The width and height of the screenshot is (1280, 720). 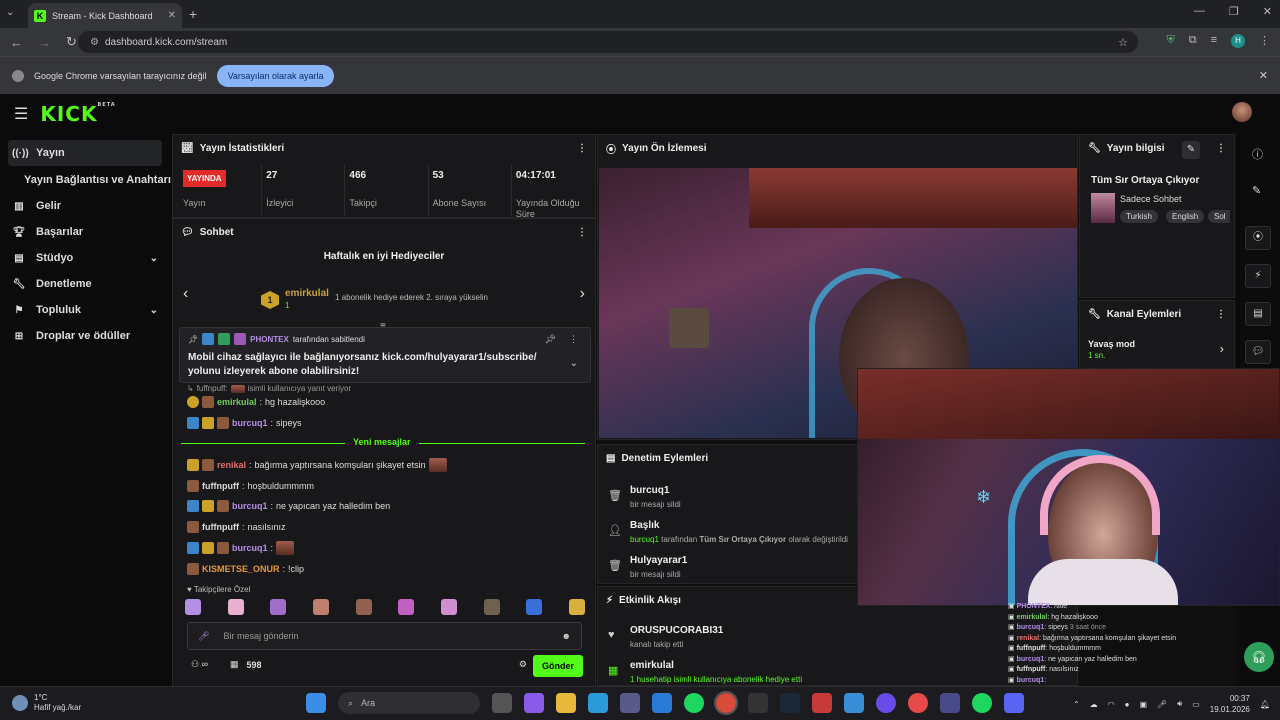 What do you see at coordinates (94, 42) in the screenshot?
I see `site-info-icon: ⚙` at bounding box center [94, 42].